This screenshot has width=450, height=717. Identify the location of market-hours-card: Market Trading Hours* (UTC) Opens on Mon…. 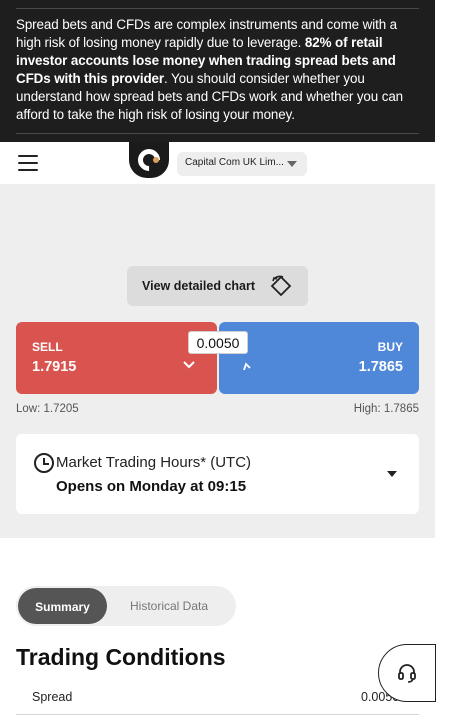
(217, 474).